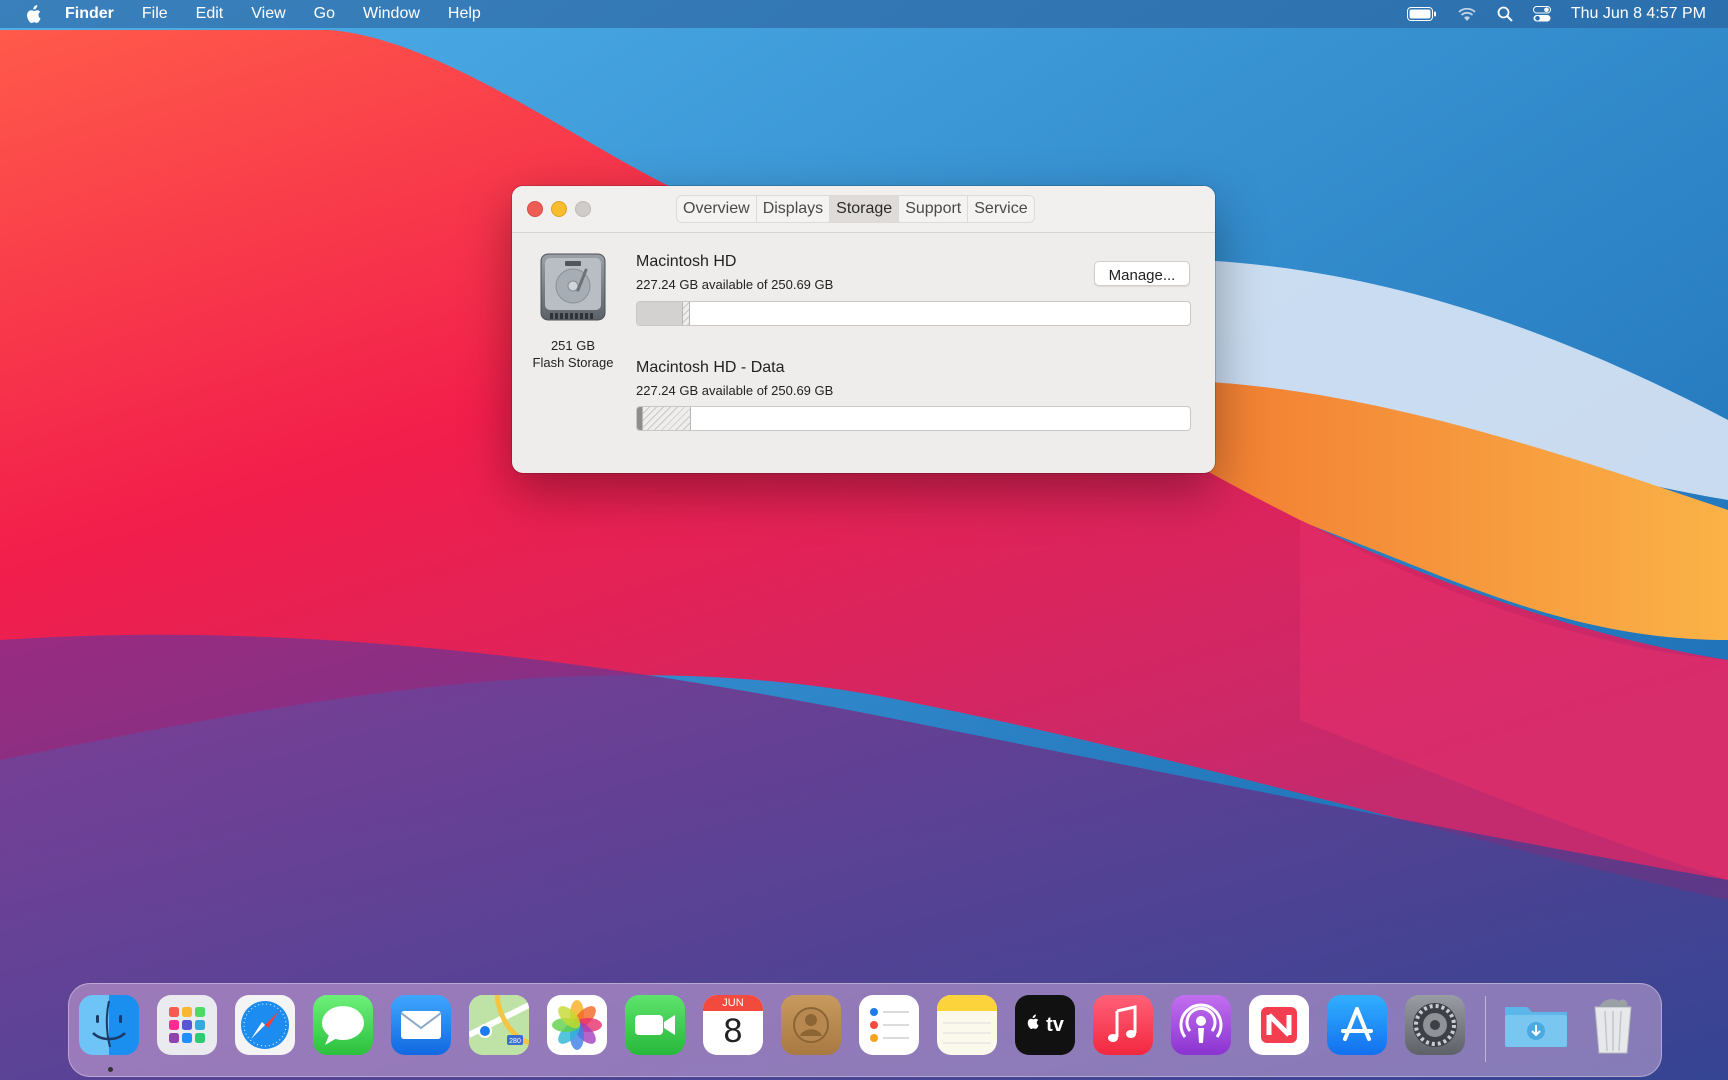 The width and height of the screenshot is (1728, 1080). What do you see at coordinates (573, 362) in the screenshot?
I see `drive-type: Flash Storage` at bounding box center [573, 362].